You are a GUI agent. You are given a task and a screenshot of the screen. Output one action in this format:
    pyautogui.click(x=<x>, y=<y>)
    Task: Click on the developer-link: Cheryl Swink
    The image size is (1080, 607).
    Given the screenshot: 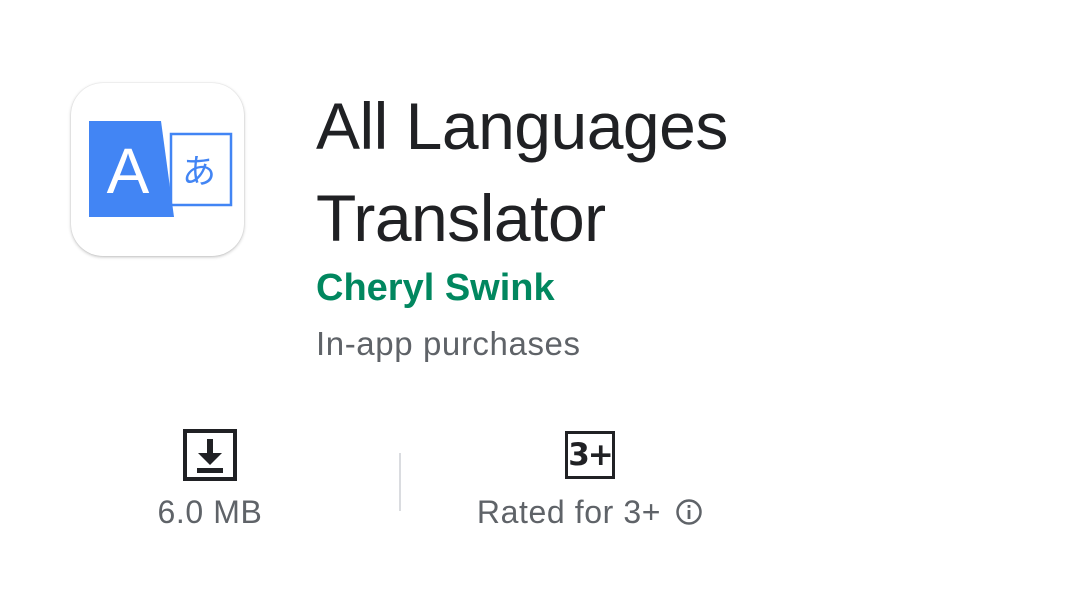 What is the action you would take?
    pyautogui.click(x=435, y=288)
    